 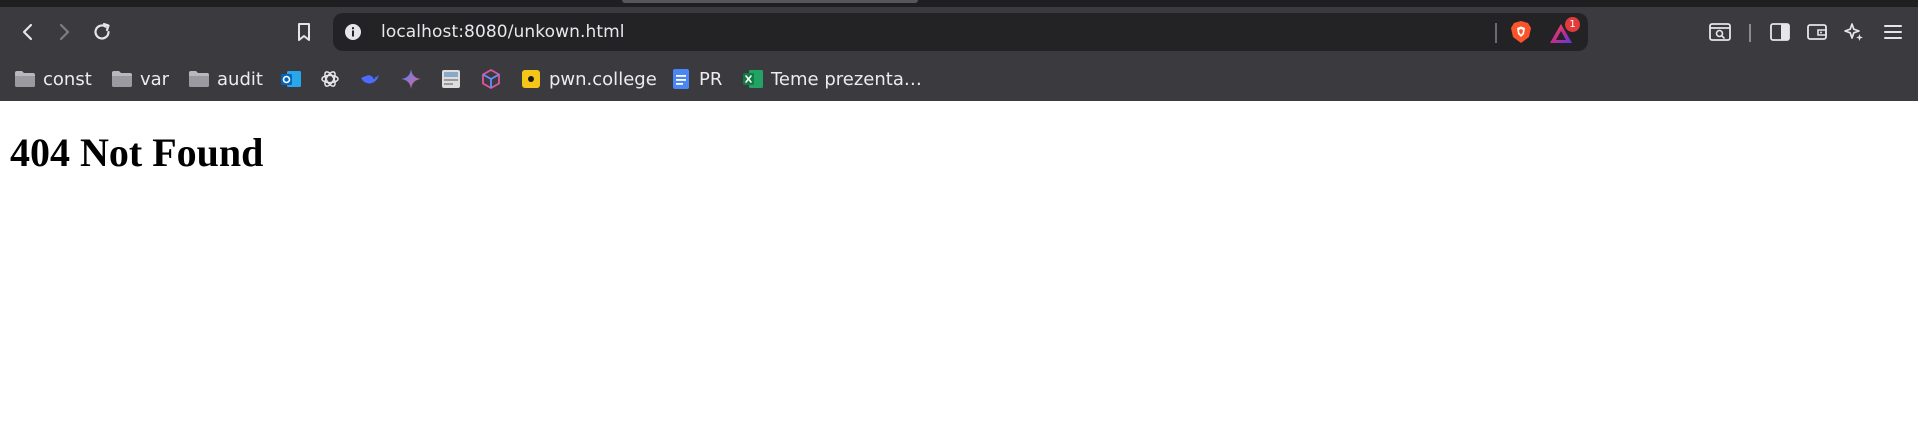 I want to click on bookmark-icon, so click(x=304, y=32).